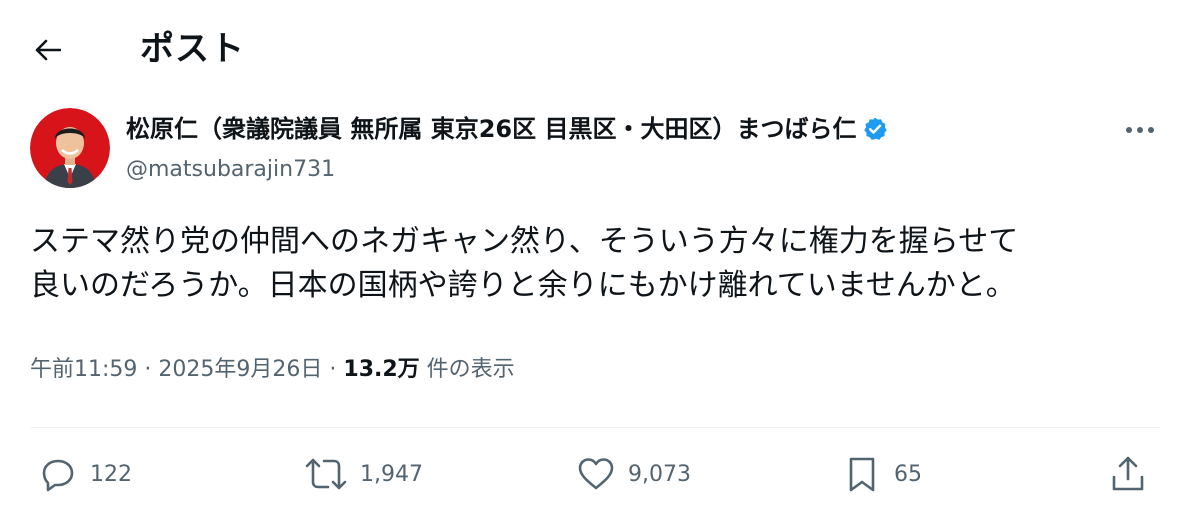  Describe the element at coordinates (595, 427) in the screenshot. I see `divider` at that location.